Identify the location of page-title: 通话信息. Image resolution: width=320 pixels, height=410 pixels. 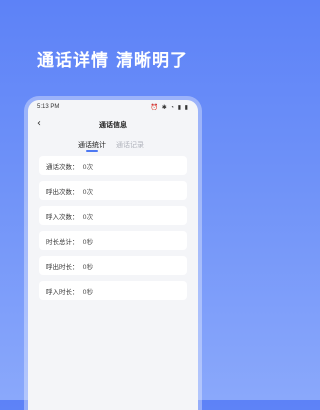
(113, 125).